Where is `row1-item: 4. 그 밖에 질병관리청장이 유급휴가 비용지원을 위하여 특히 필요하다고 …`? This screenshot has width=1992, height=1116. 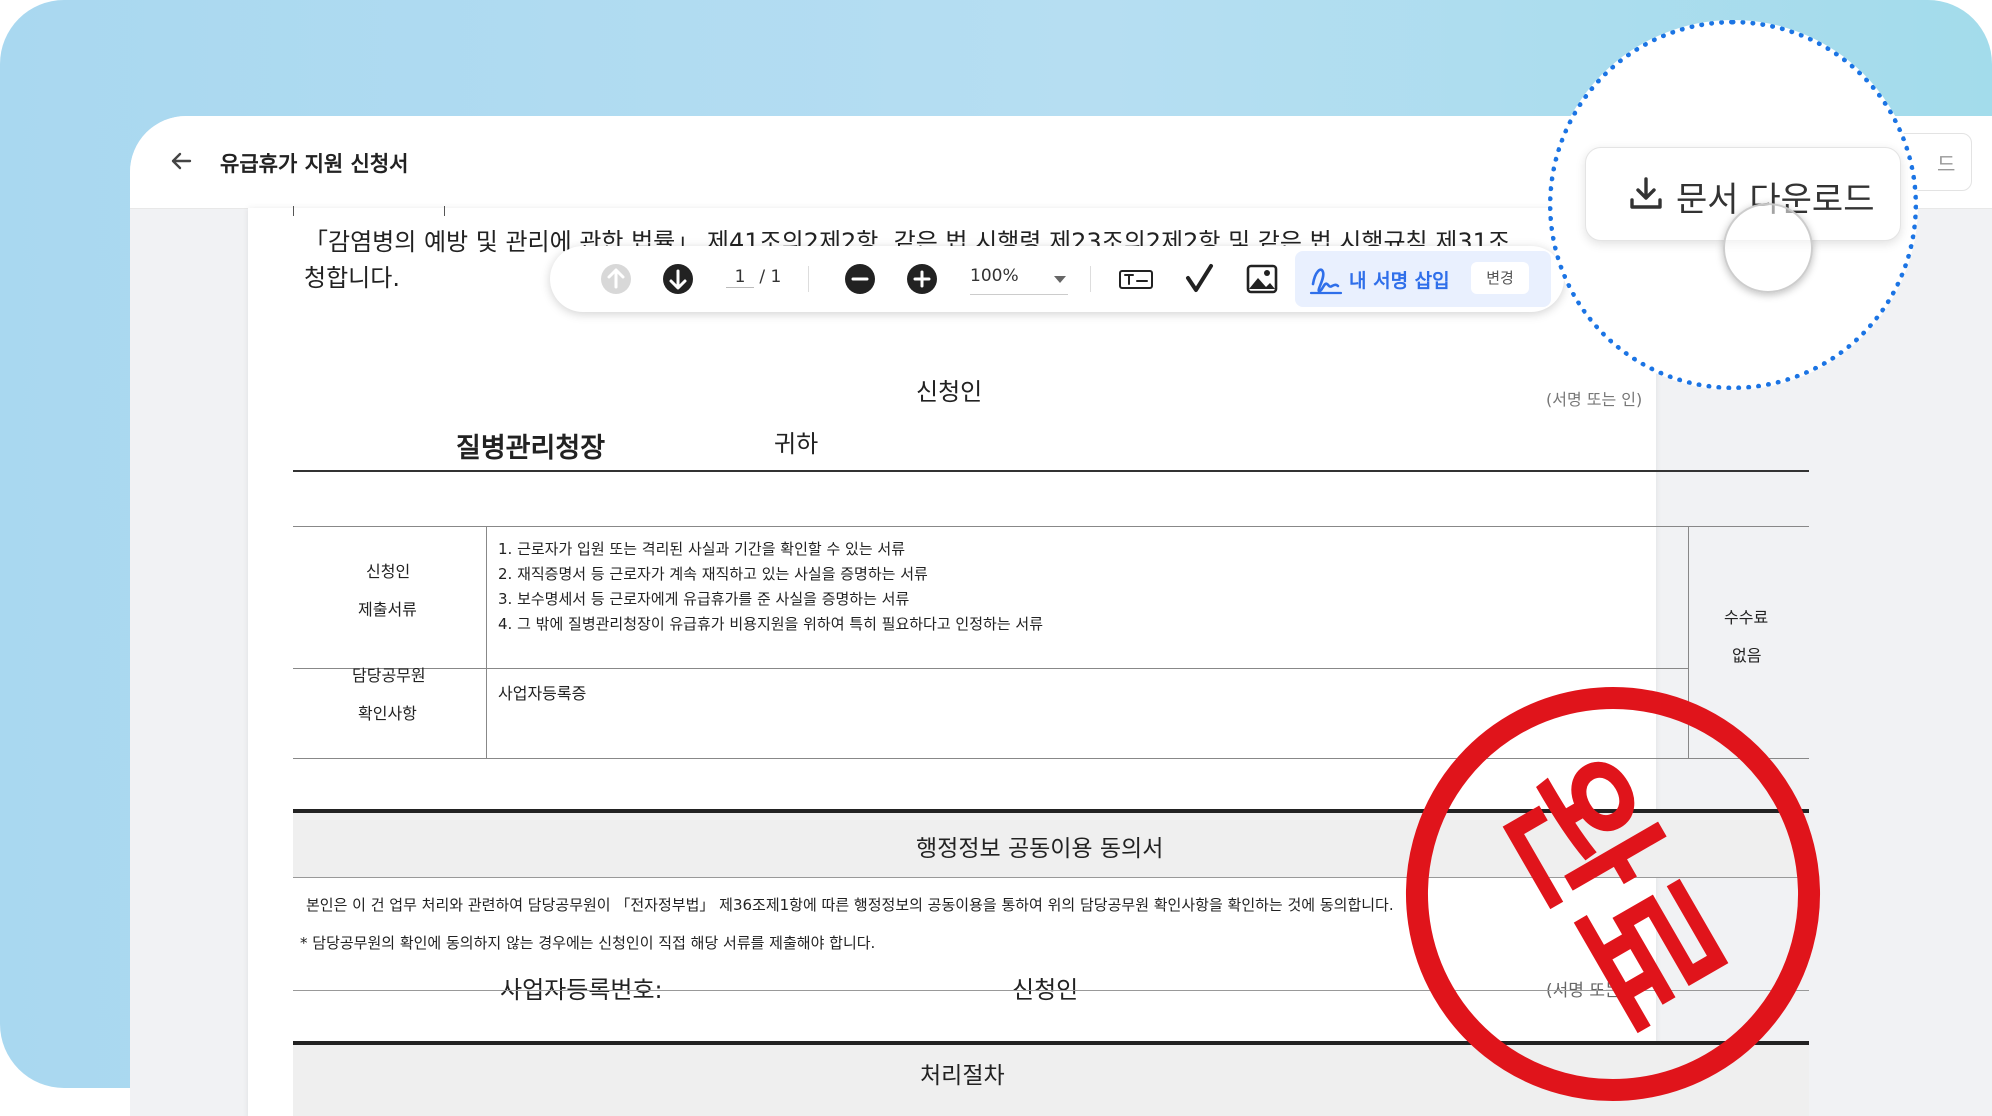
row1-item: 4. 그 밖에 질병관리청장이 유급휴가 비용지원을 위하여 특히 필요하다고 … is located at coordinates (770, 624).